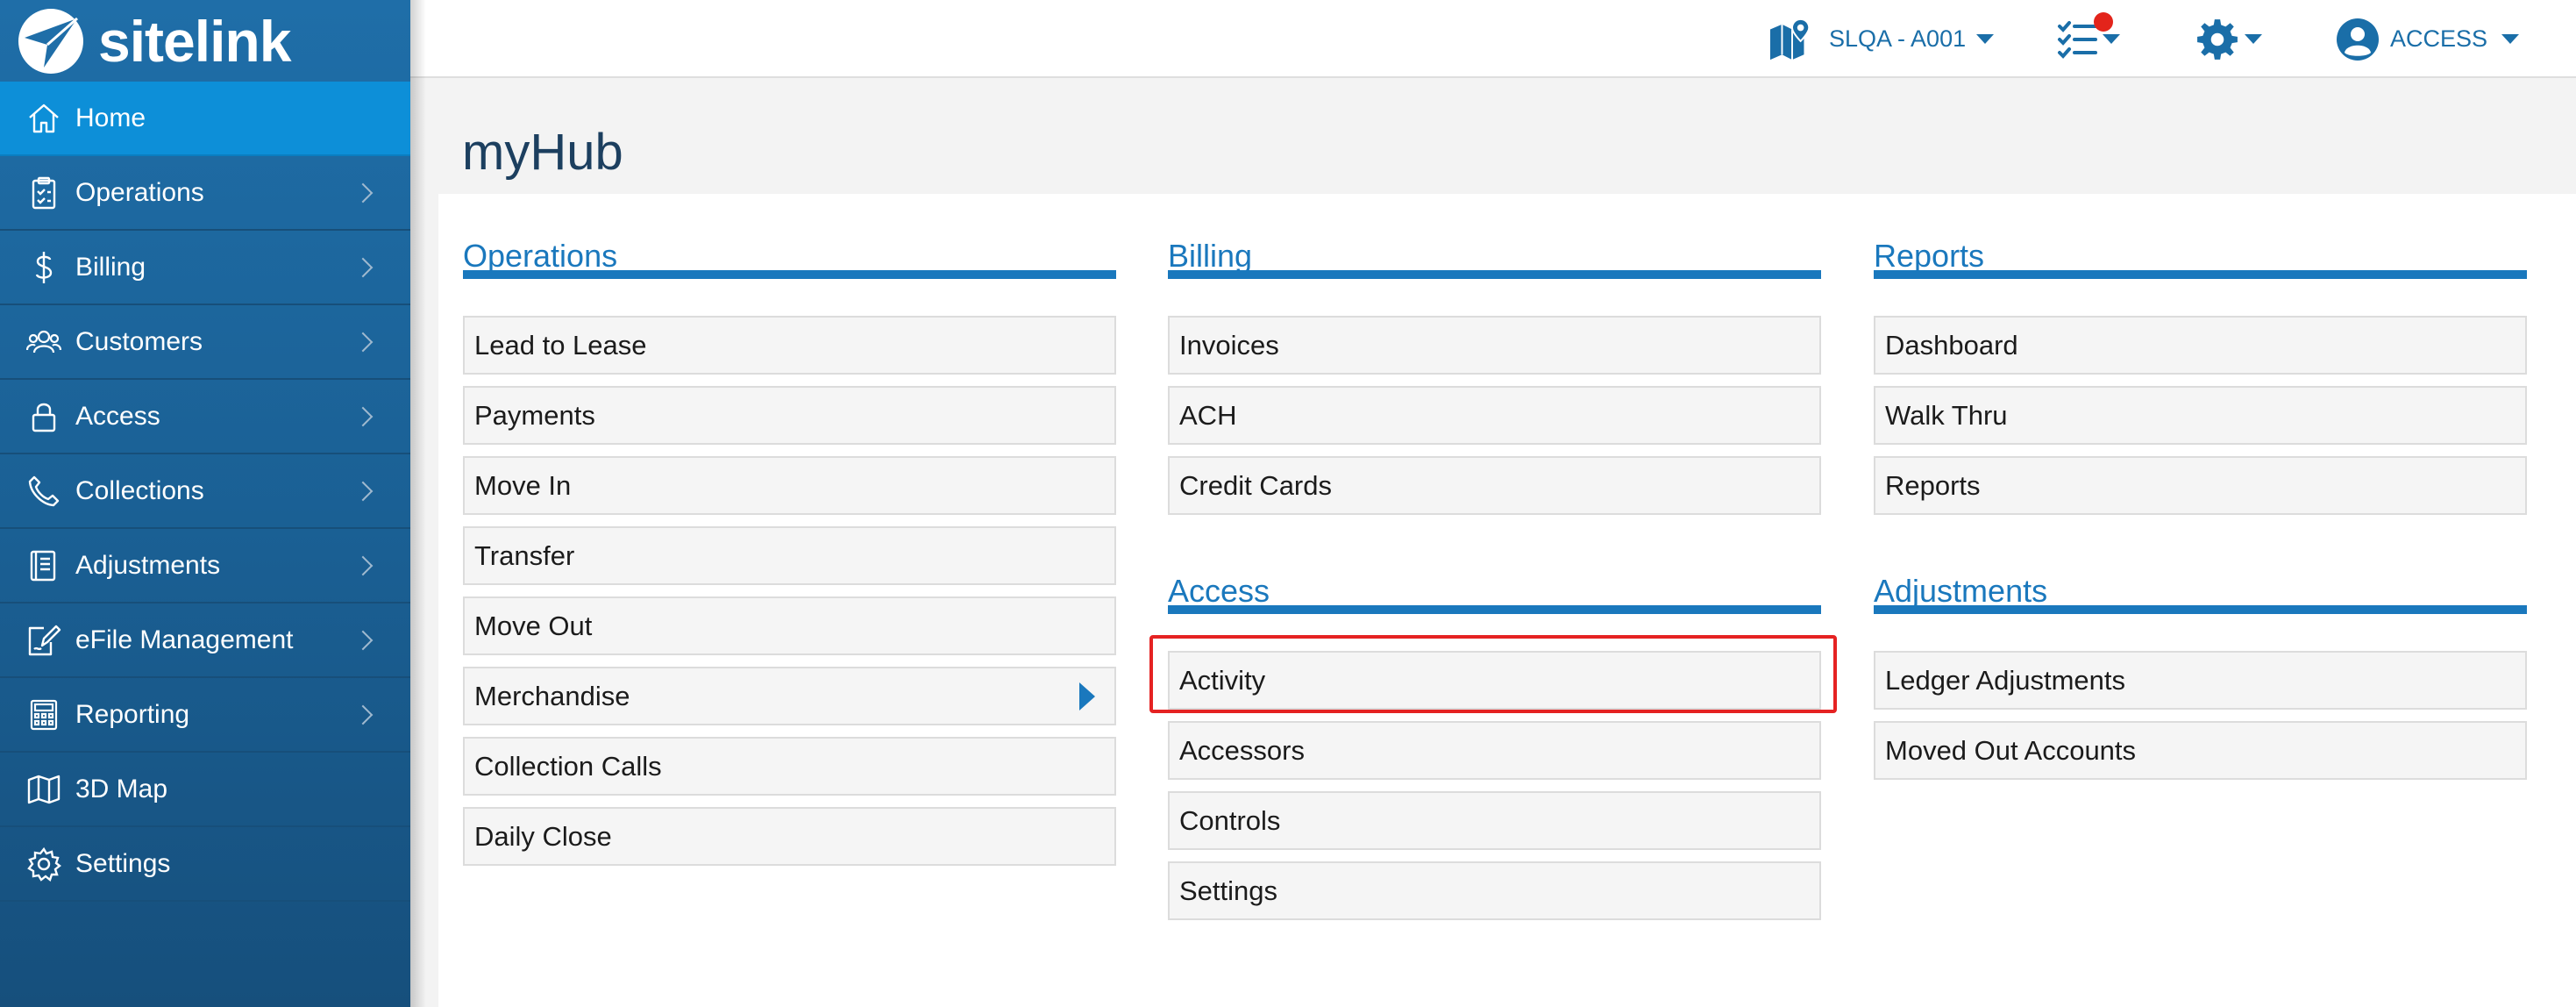 This screenshot has height=1007, width=2576. What do you see at coordinates (2439, 38) in the screenshot?
I see `user-label: ACCESS` at bounding box center [2439, 38].